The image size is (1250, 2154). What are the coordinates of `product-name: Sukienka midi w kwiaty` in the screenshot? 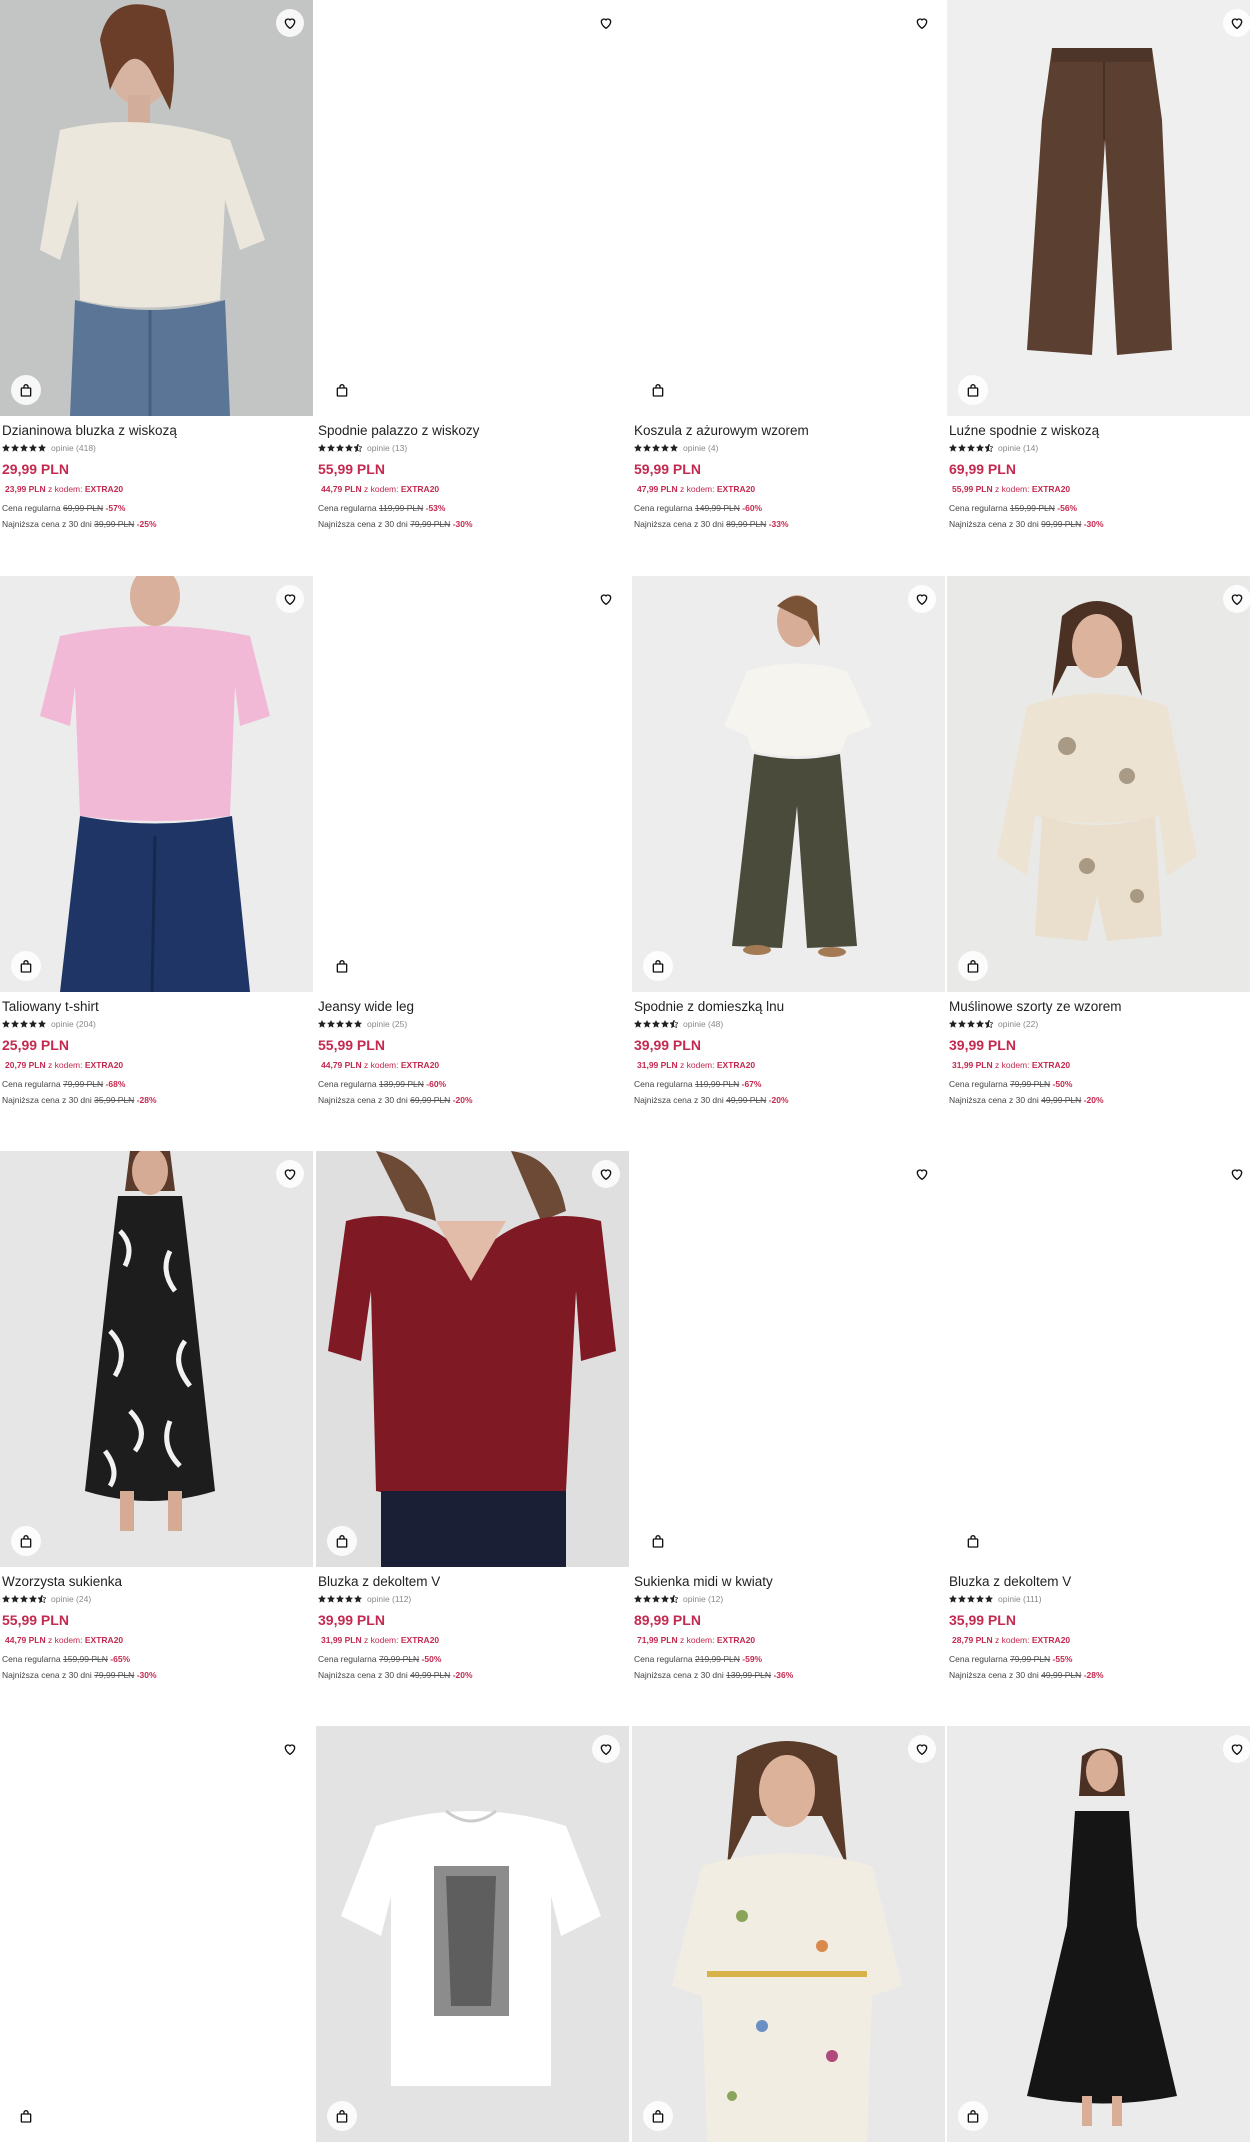 It's located at (788, 1582).